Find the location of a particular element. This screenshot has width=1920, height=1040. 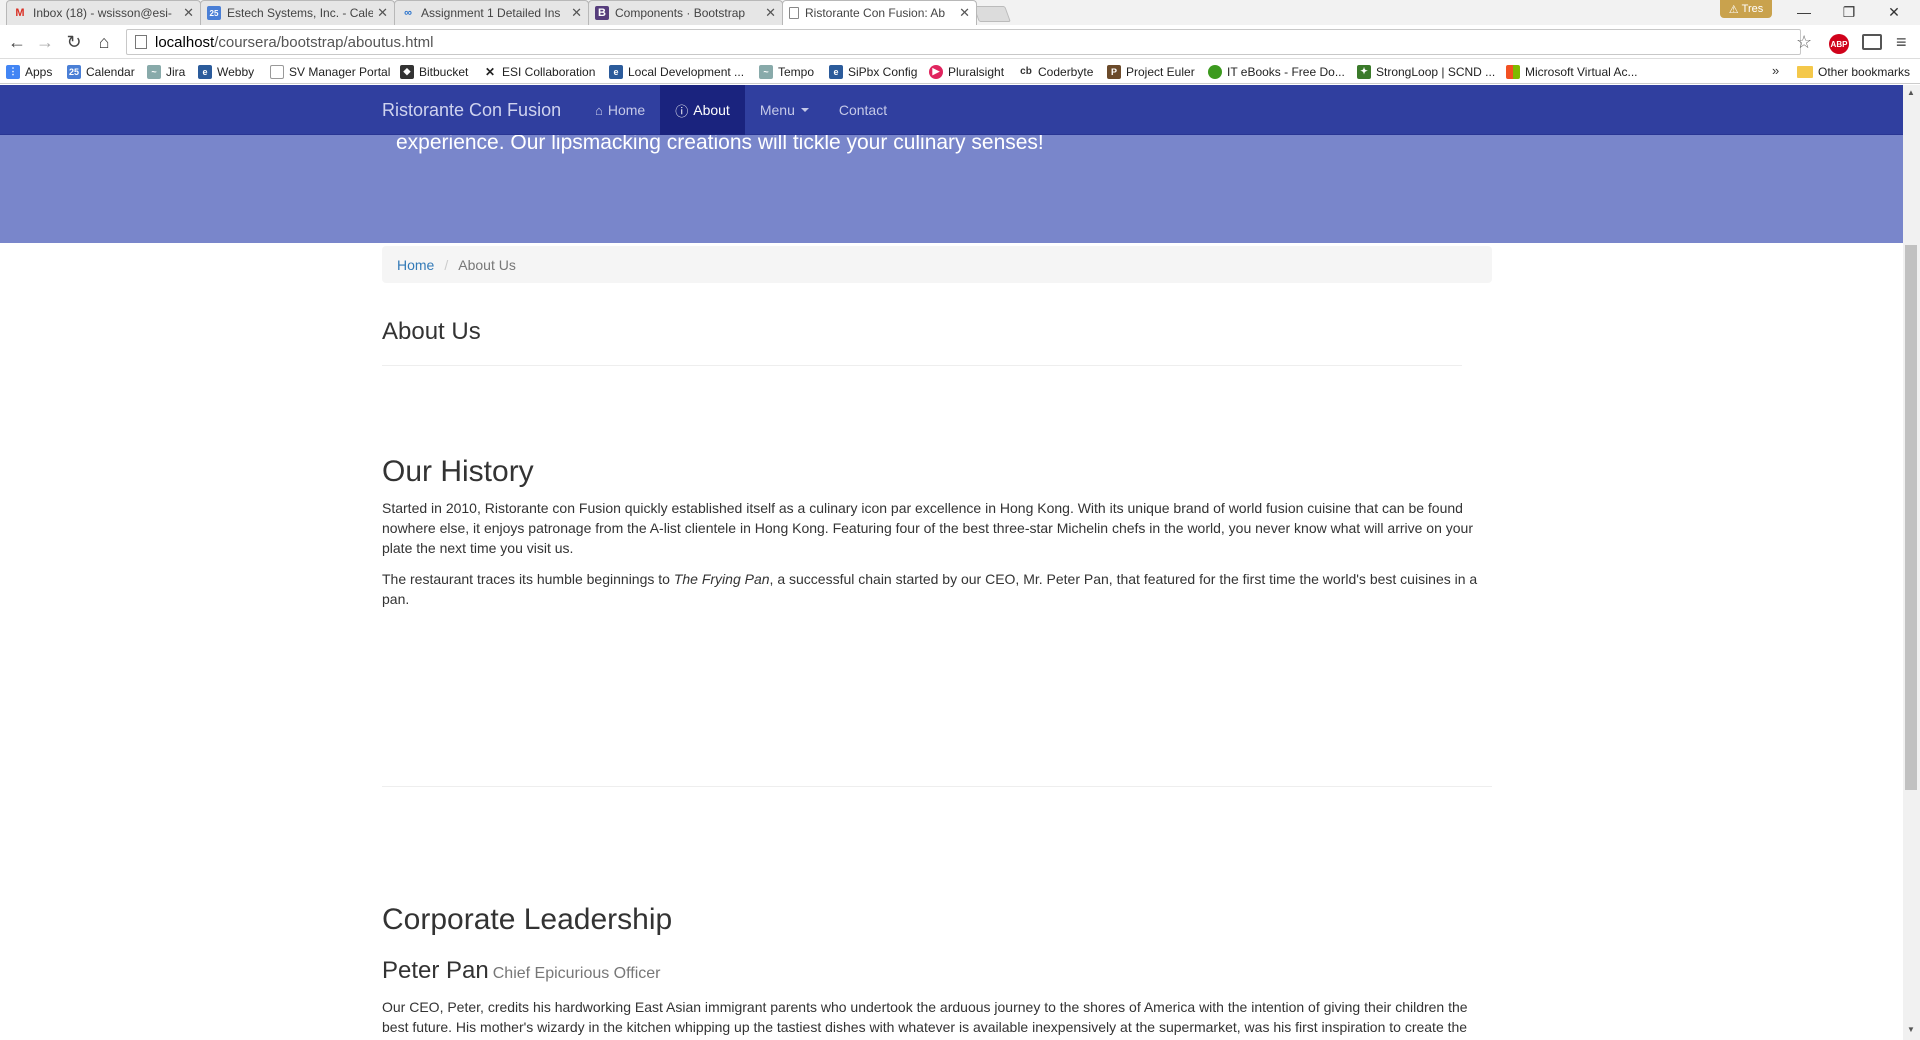

bookmark-label: Apps is located at coordinates (39, 71).